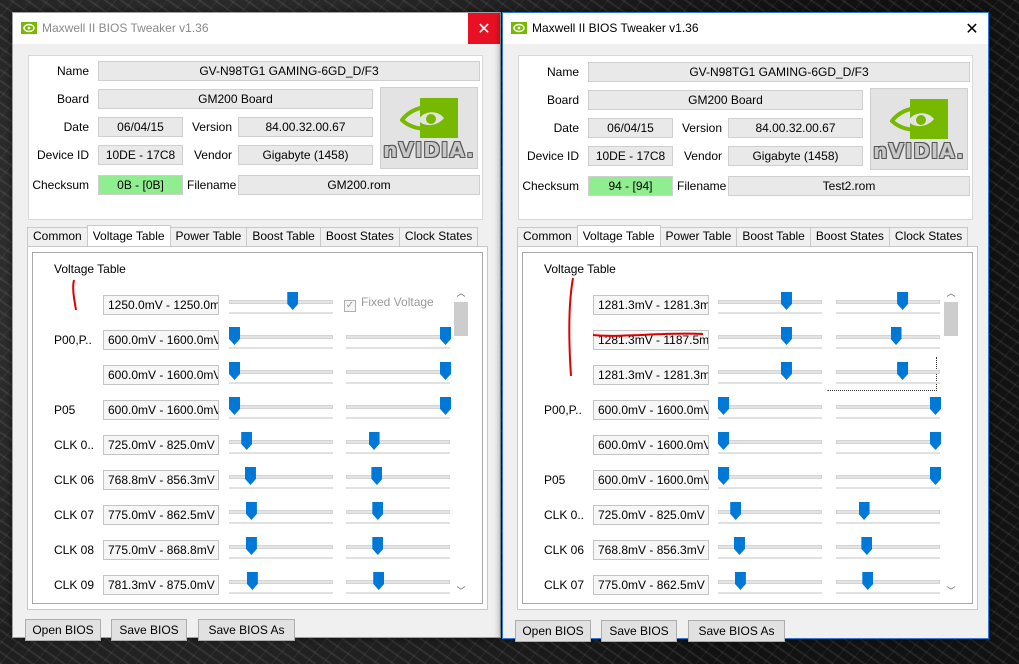 This screenshot has height=664, width=1019. Describe the element at coordinates (140, 185) in the screenshot. I see `checksum-field: 0B - [0B]` at that location.